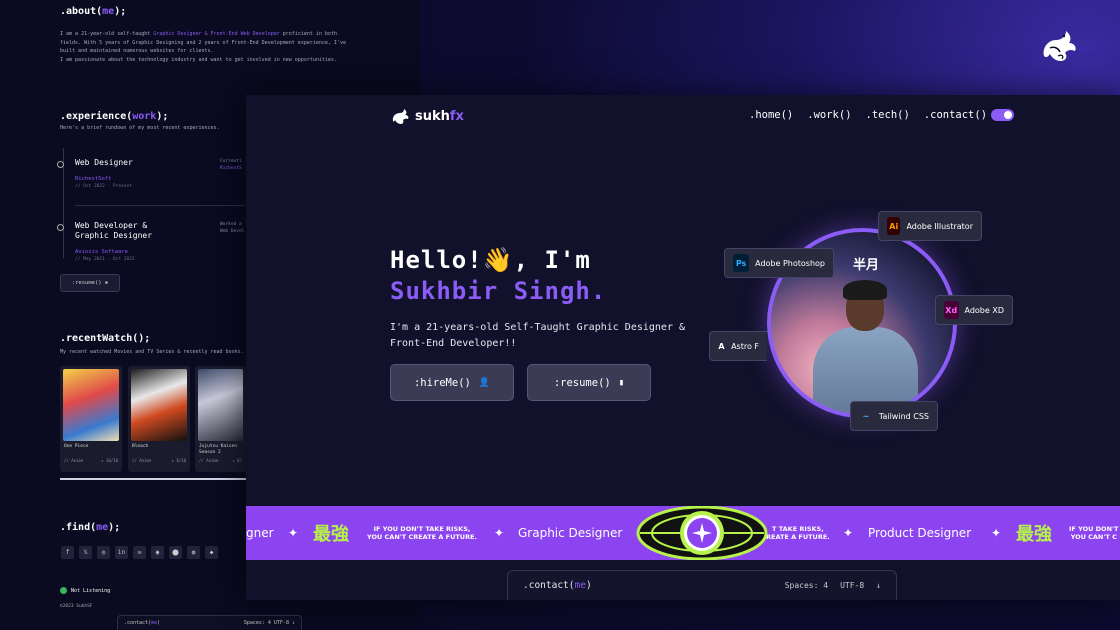 The image size is (1120, 630). Describe the element at coordinates (702, 585) in the screenshot. I see `contact-bar: .contact(me) Spaces: 4 UTF-8 ↓` at that location.